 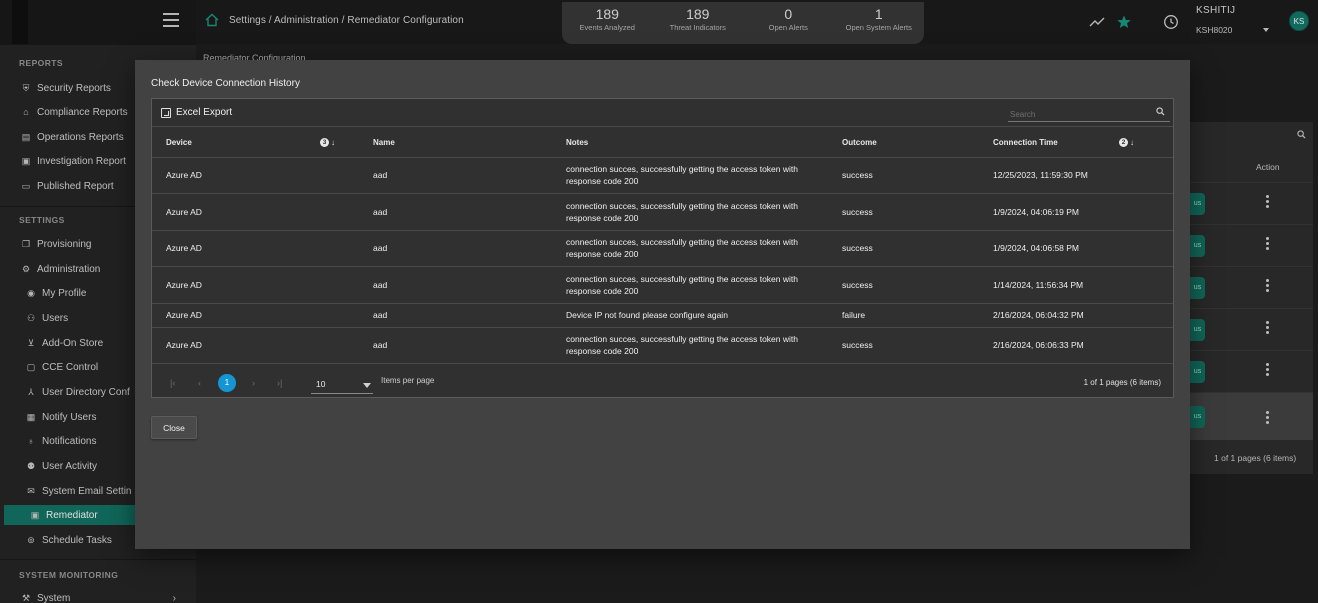 I want to click on sort-indicator-connection-time: 2 ↓, so click(x=1126, y=142).